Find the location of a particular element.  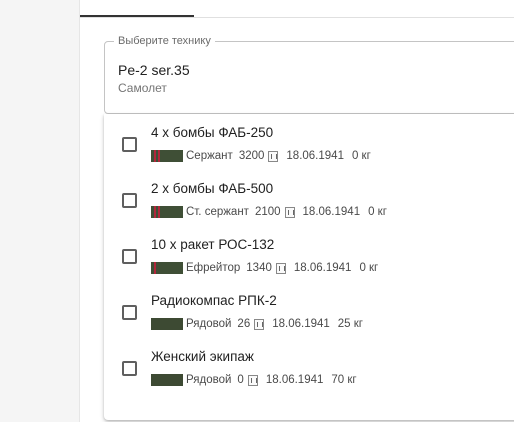

option-title: 4 х бомбы ФАБ-250 is located at coordinates (212, 132).